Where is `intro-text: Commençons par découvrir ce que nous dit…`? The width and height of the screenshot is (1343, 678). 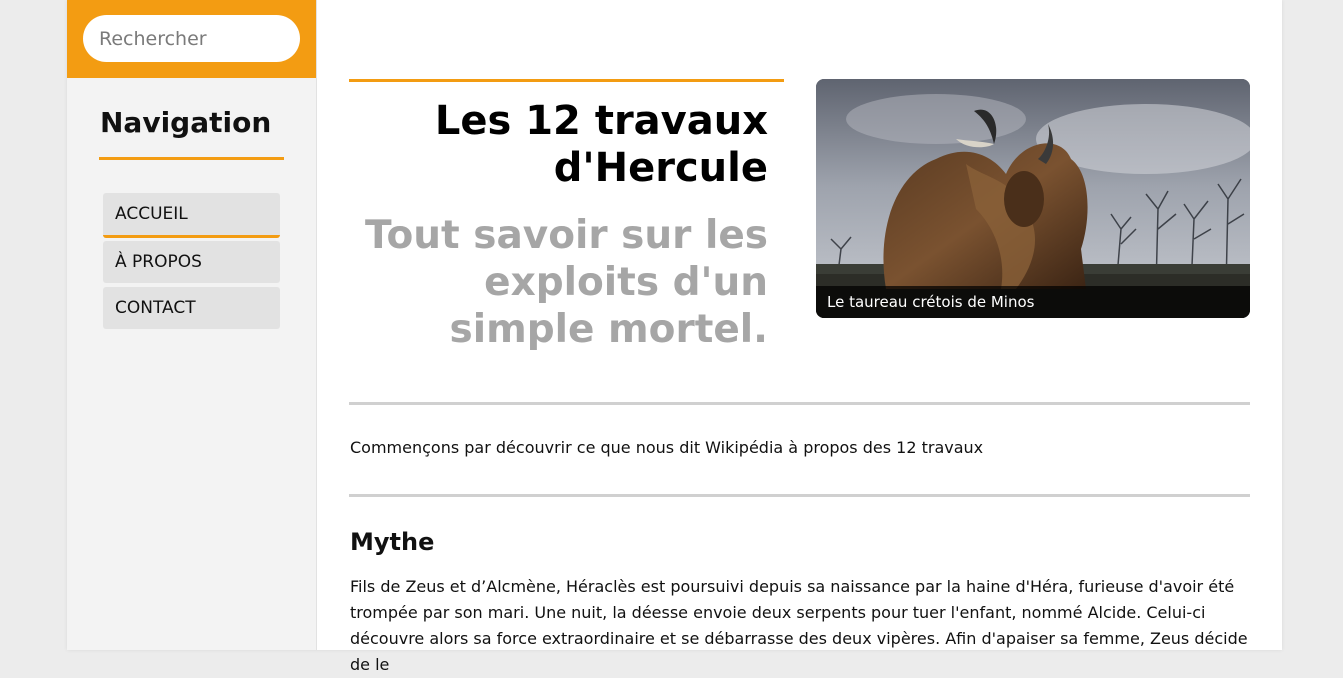
intro-text: Commençons par découvrir ce que nous dit… is located at coordinates (667, 447).